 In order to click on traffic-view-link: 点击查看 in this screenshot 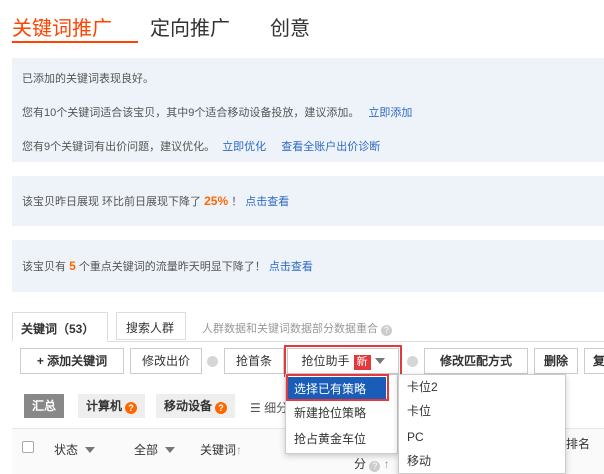, I will do `click(291, 267)`.